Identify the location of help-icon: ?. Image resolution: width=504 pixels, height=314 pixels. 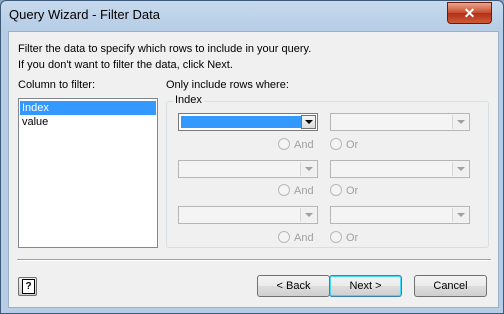
(28, 286).